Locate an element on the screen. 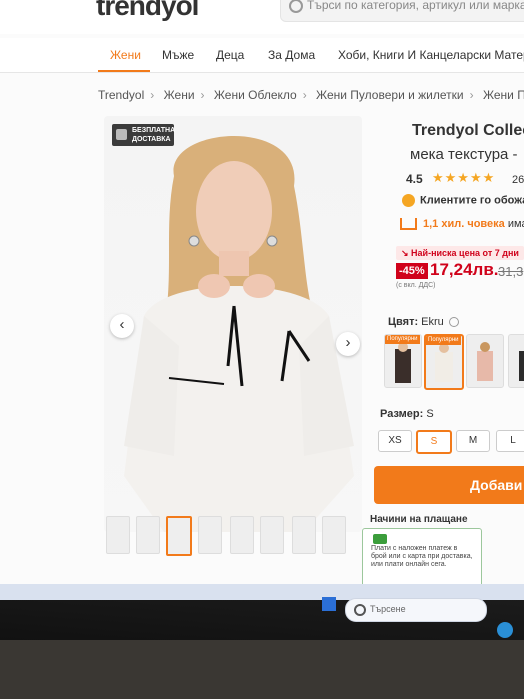 This screenshot has width=524, height=699. cart-icon is located at coordinates (408, 224).